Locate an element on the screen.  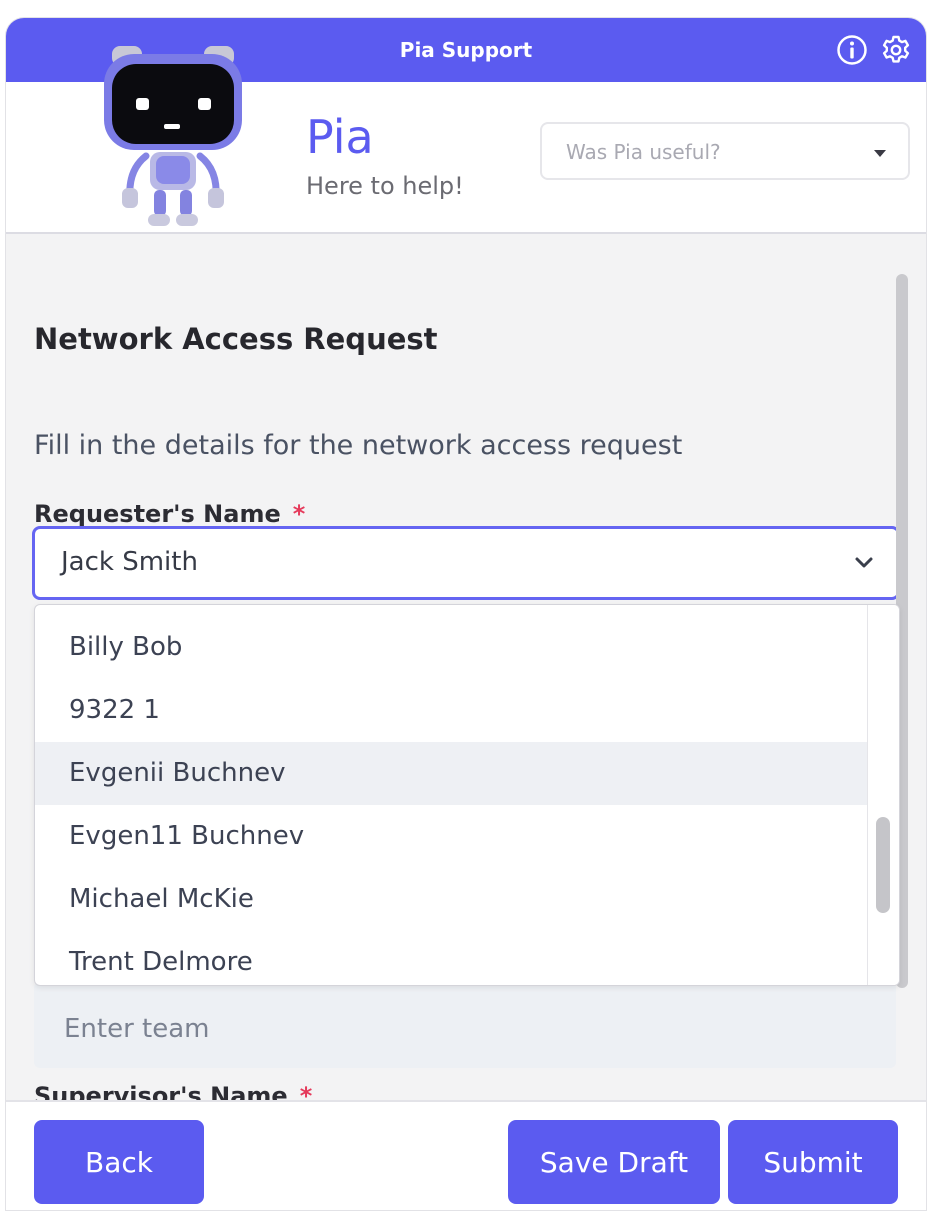
info-icon is located at coordinates (852, 50).